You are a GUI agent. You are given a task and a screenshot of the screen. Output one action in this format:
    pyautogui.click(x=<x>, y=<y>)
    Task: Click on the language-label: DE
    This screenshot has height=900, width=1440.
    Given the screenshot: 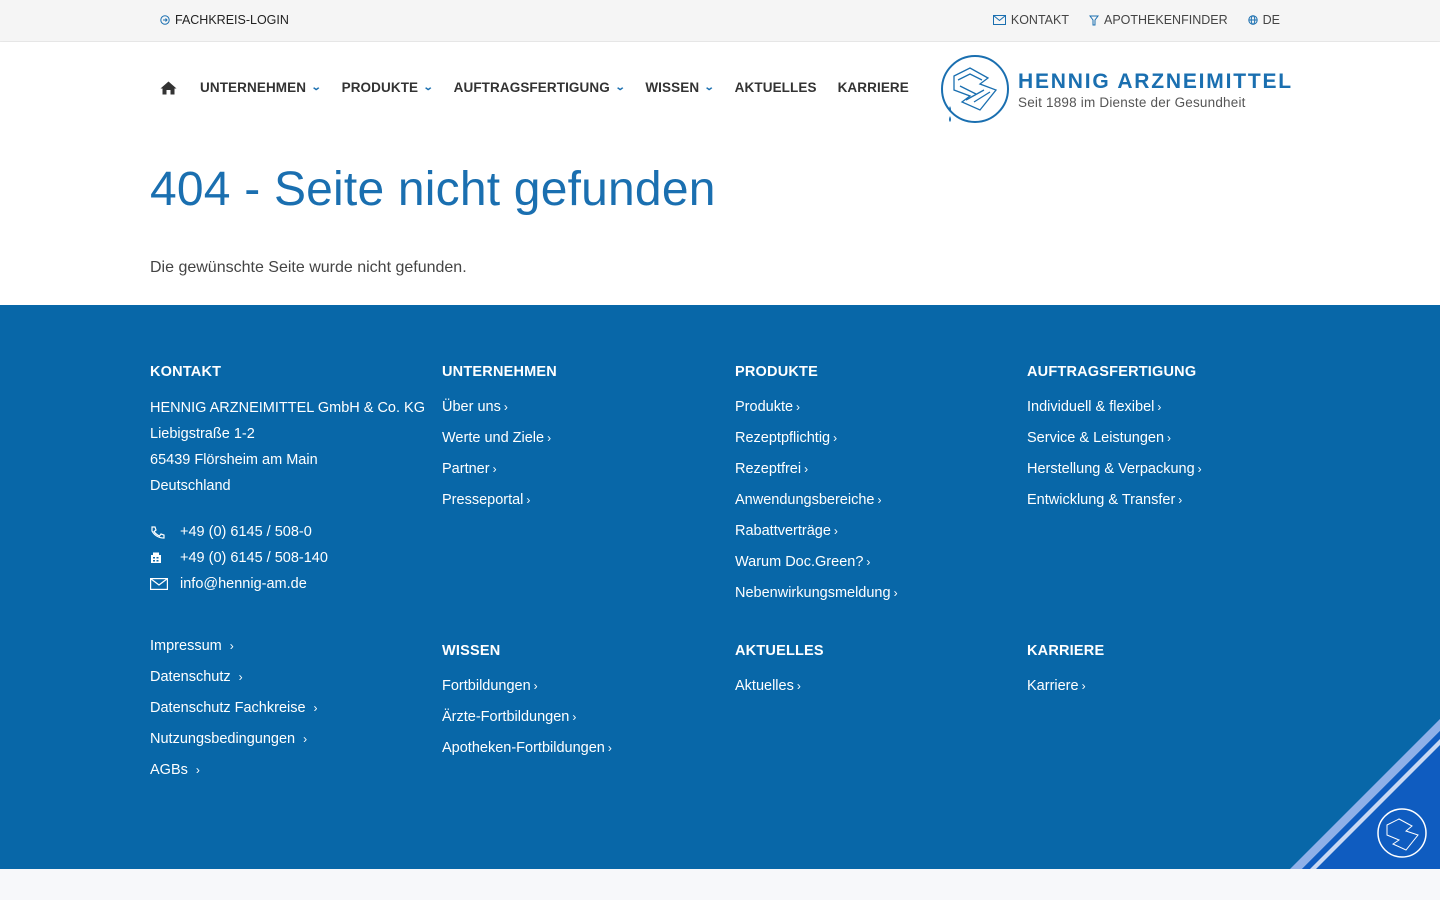 What is the action you would take?
    pyautogui.click(x=1271, y=20)
    